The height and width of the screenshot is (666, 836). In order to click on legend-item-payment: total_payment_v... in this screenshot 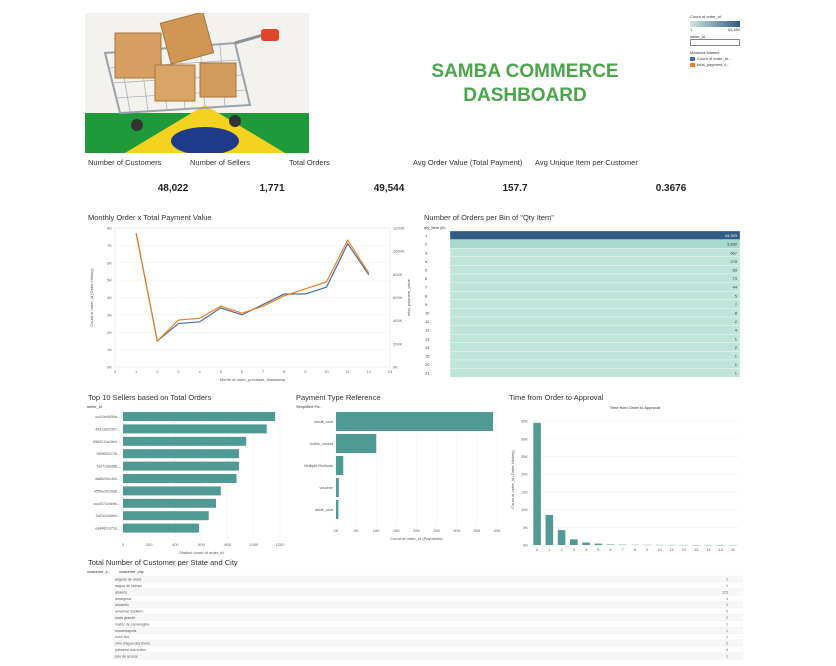, I will do `click(715, 64)`.